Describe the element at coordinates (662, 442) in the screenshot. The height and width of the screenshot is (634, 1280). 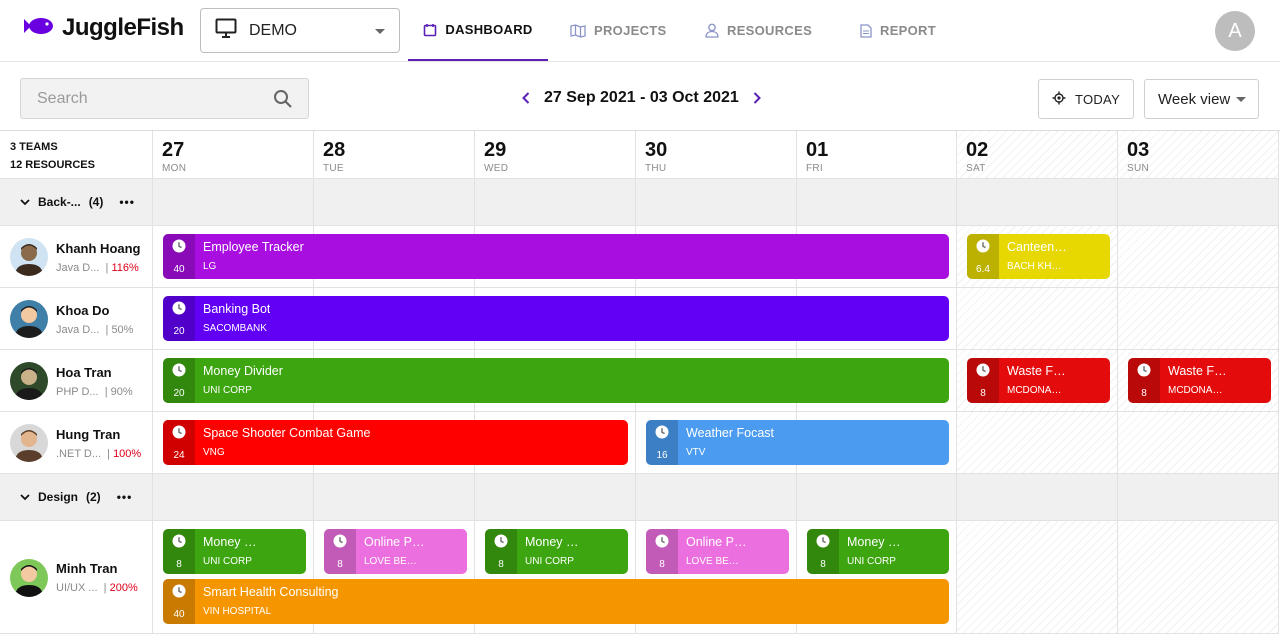
I see `allocation-hours: 16` at that location.